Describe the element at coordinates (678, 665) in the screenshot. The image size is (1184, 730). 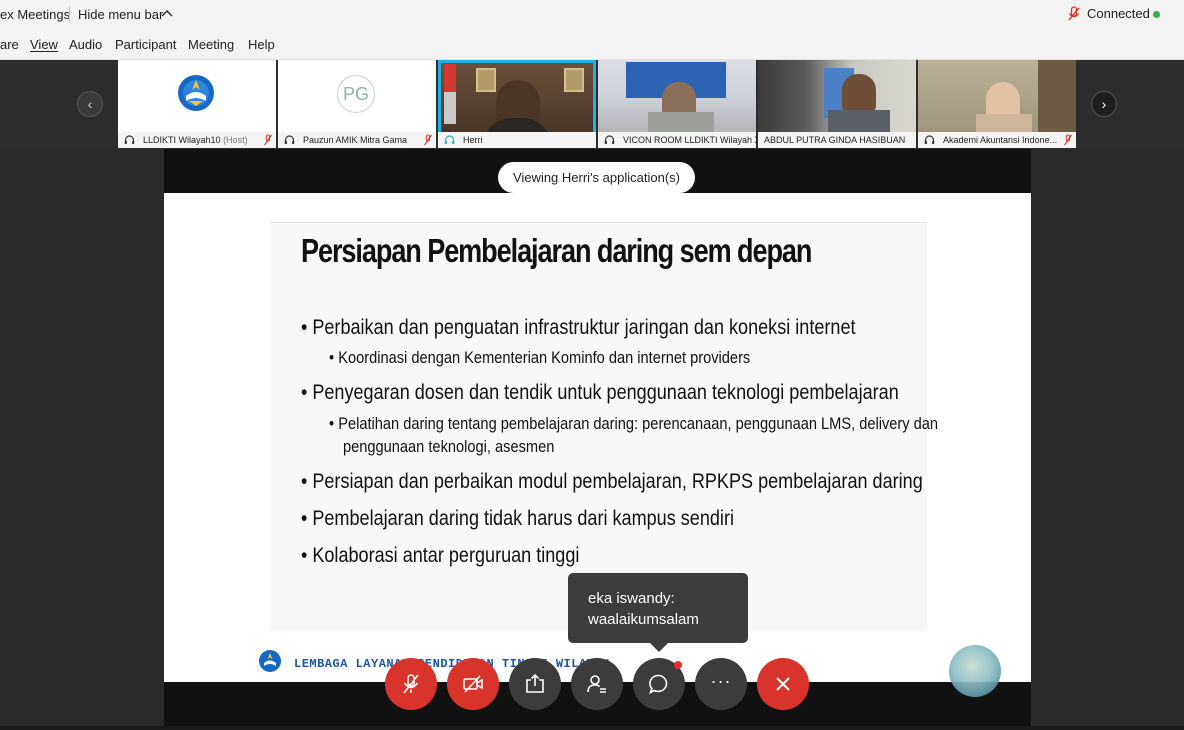
I see `chat-unread-dot-icon` at that location.